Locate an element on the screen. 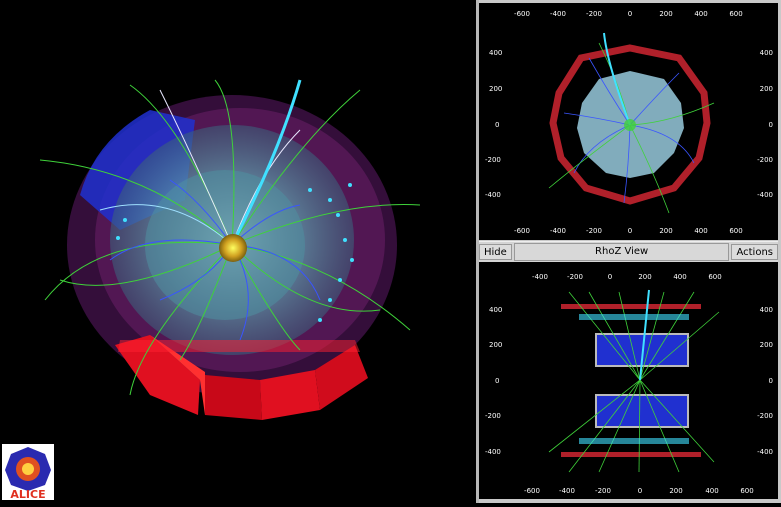 The width and height of the screenshot is (781, 507). rhoz-x-axis-top: -400 -200 0 200 400 600 is located at coordinates (627, 277).